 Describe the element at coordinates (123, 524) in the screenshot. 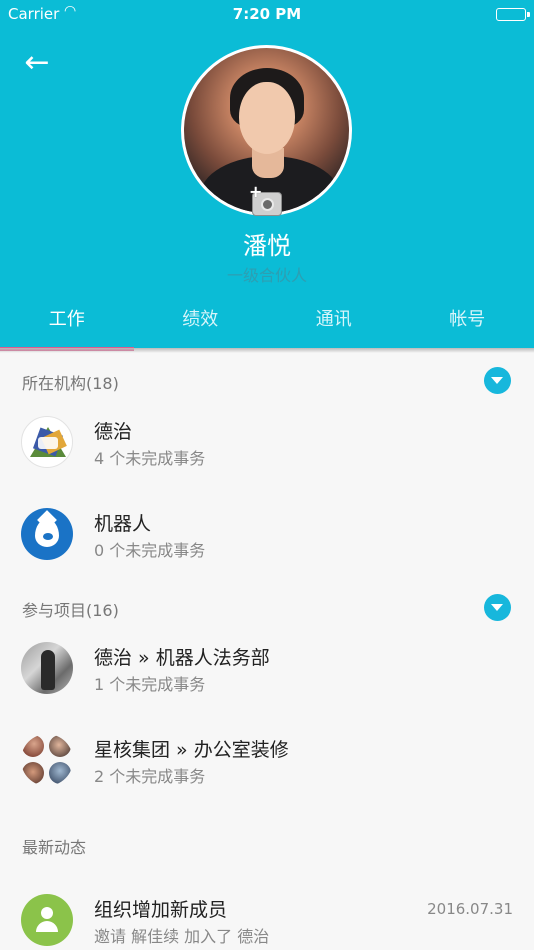

I see `item-title: 机器人` at that location.